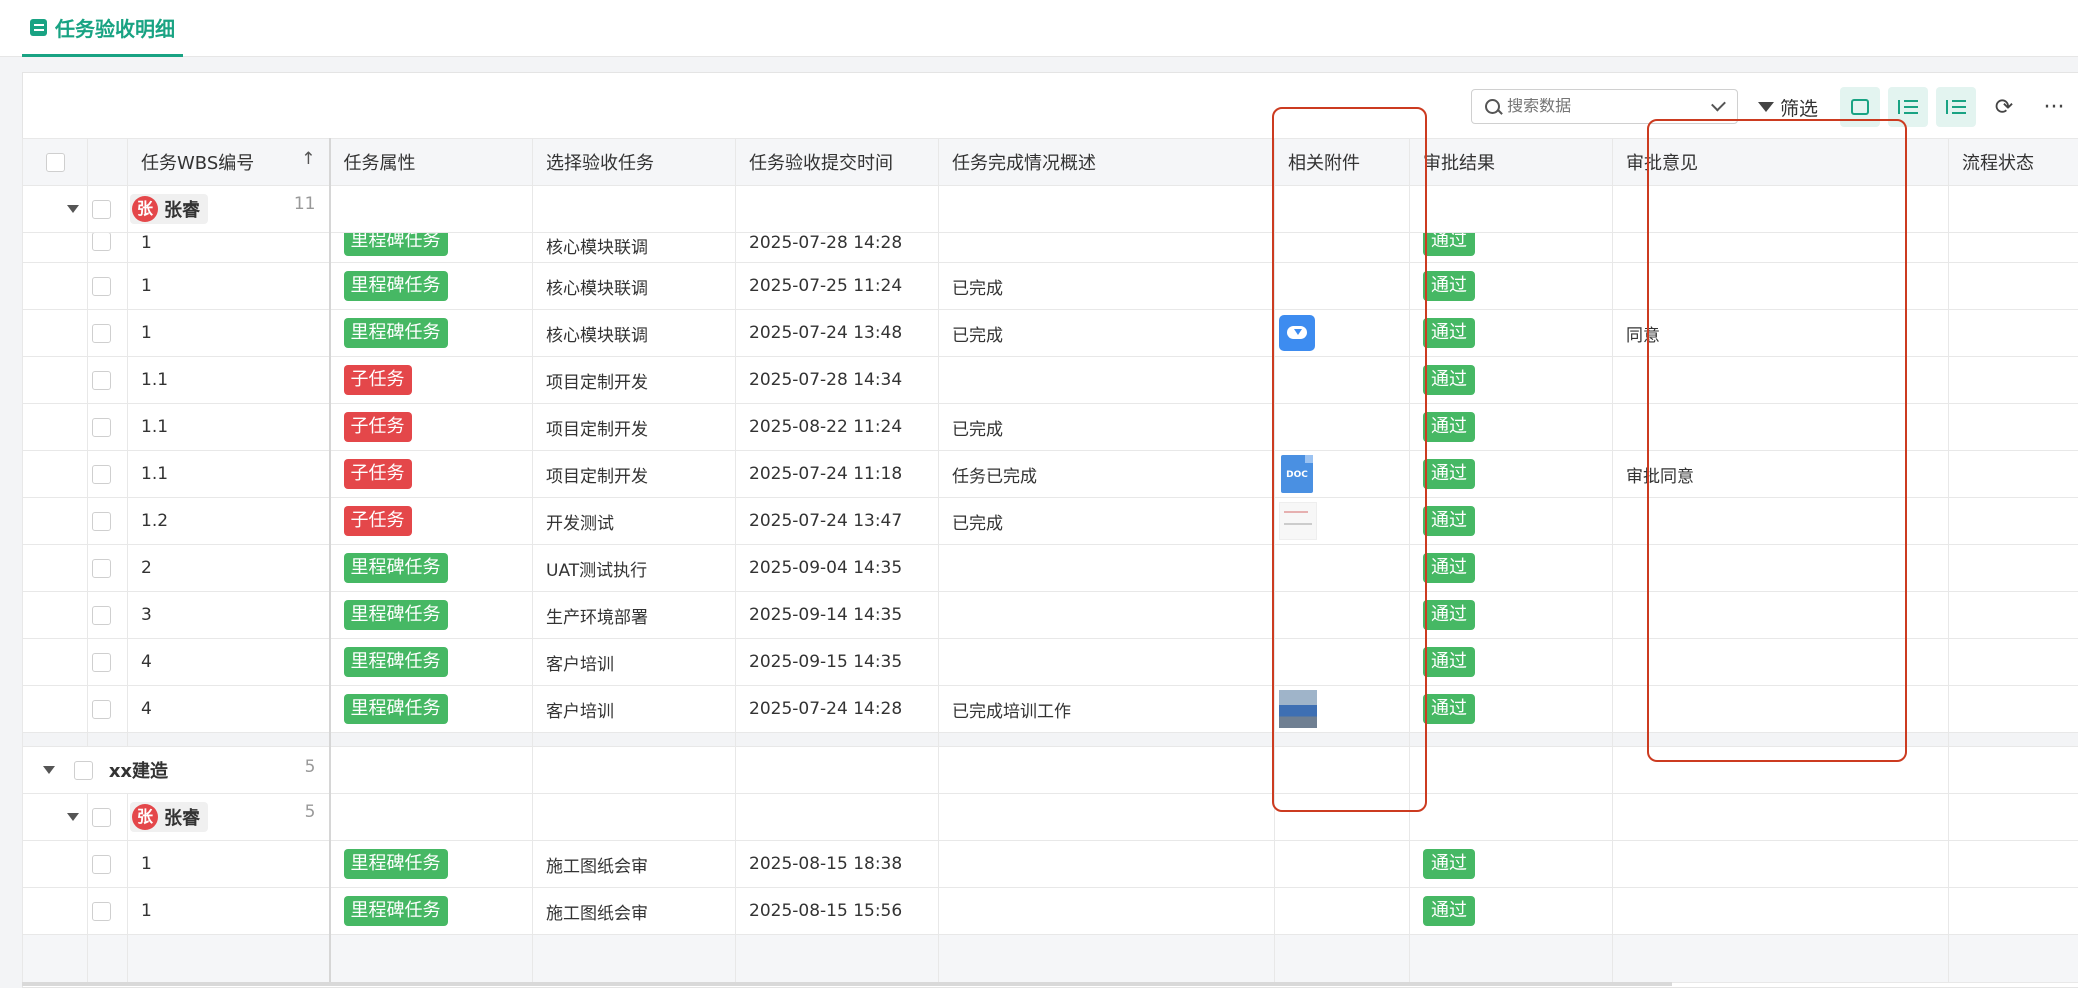 This screenshot has width=2078, height=988. What do you see at coordinates (308, 159) in the screenshot?
I see `sort-arrow-icon: ↑` at bounding box center [308, 159].